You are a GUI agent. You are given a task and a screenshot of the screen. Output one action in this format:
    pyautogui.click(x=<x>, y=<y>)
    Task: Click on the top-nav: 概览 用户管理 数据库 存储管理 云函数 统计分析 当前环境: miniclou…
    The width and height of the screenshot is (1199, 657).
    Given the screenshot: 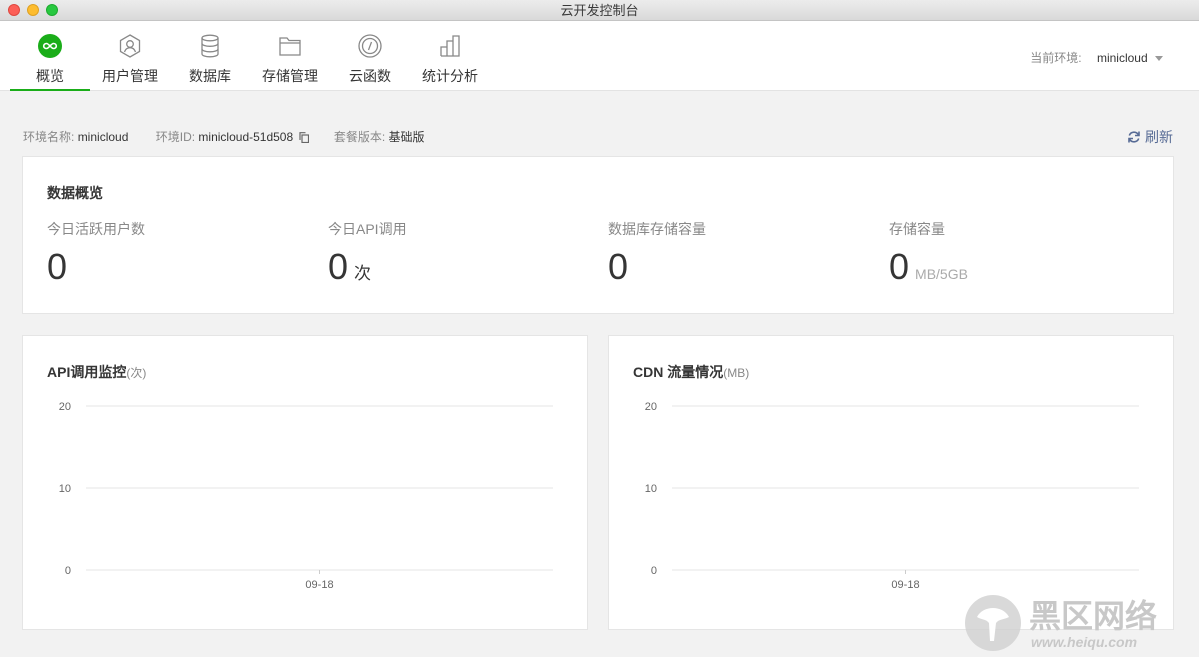 What is the action you would take?
    pyautogui.click(x=599, y=56)
    